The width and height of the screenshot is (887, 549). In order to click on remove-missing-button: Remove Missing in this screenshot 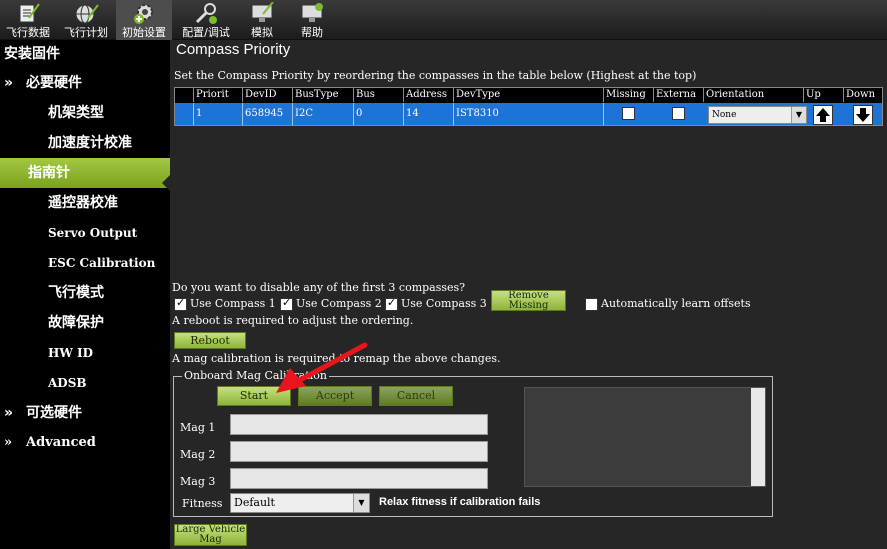, I will do `click(528, 300)`.